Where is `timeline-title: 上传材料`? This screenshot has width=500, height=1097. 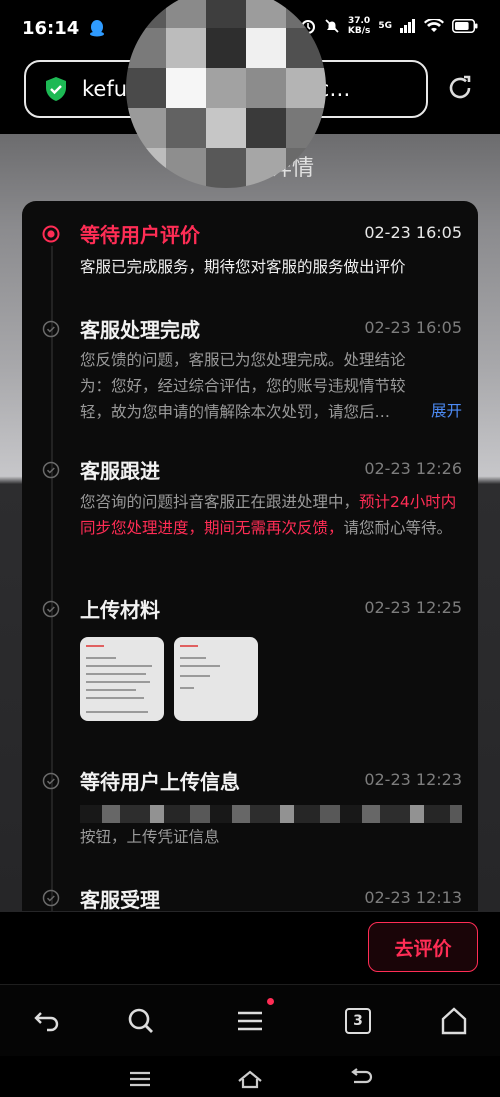
timeline-title: 上传材料 is located at coordinates (120, 610).